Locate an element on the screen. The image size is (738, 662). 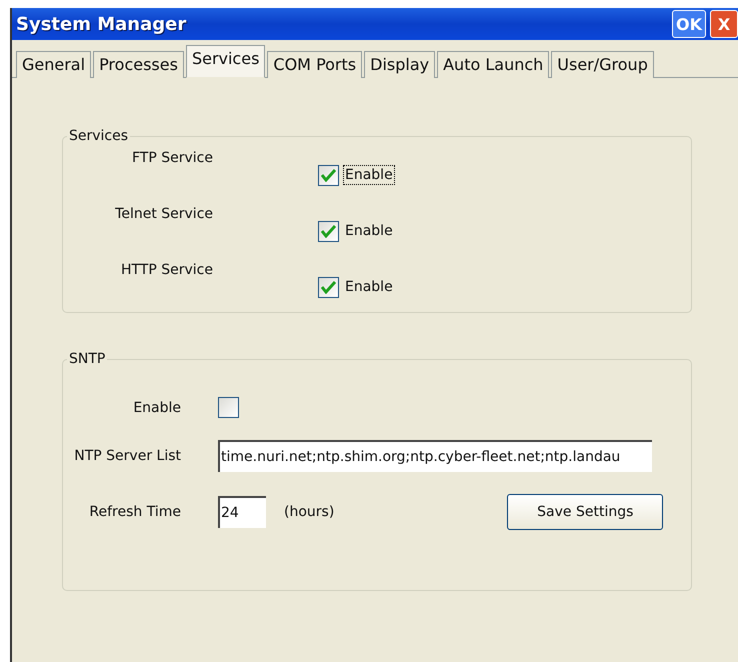
tab: User/Group is located at coordinates (602, 64).